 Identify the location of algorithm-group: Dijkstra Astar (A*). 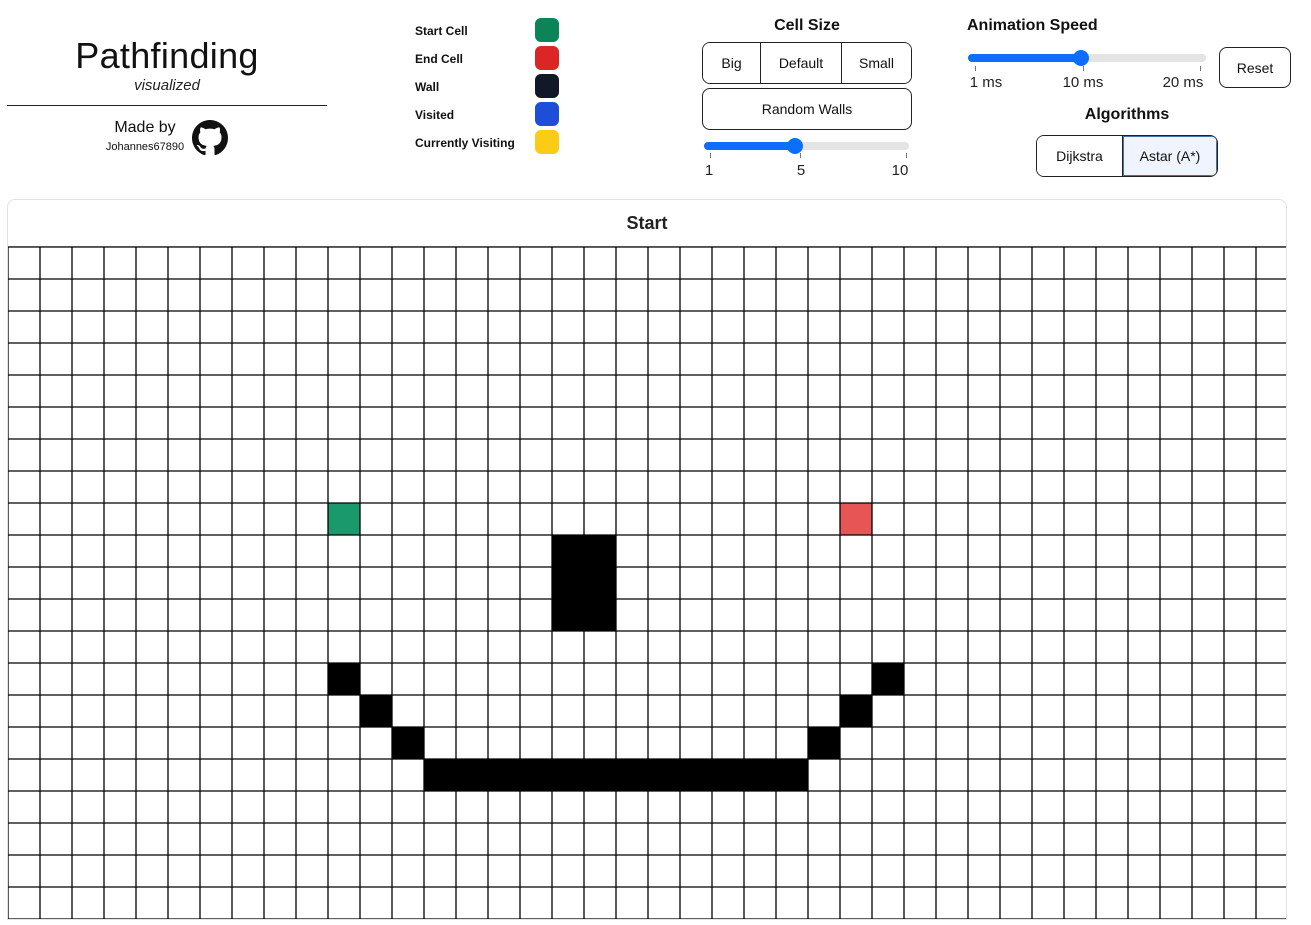
(1127, 156).